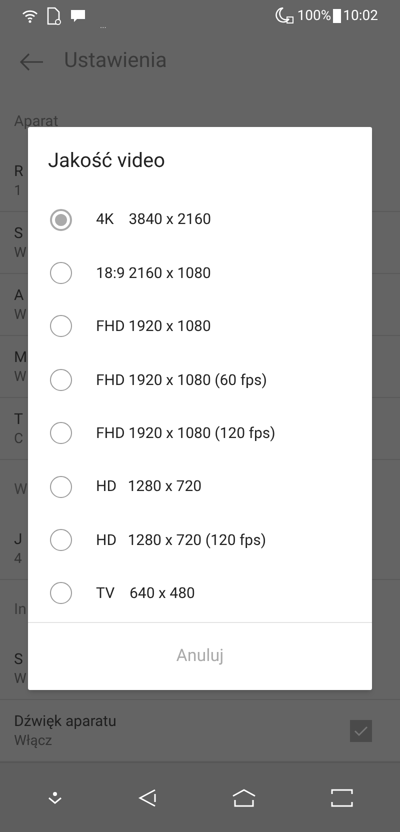 The height and width of the screenshot is (832, 400). What do you see at coordinates (200, 540) in the screenshot?
I see `radio-option: HD 1280 x 720 (120 fps)` at bounding box center [200, 540].